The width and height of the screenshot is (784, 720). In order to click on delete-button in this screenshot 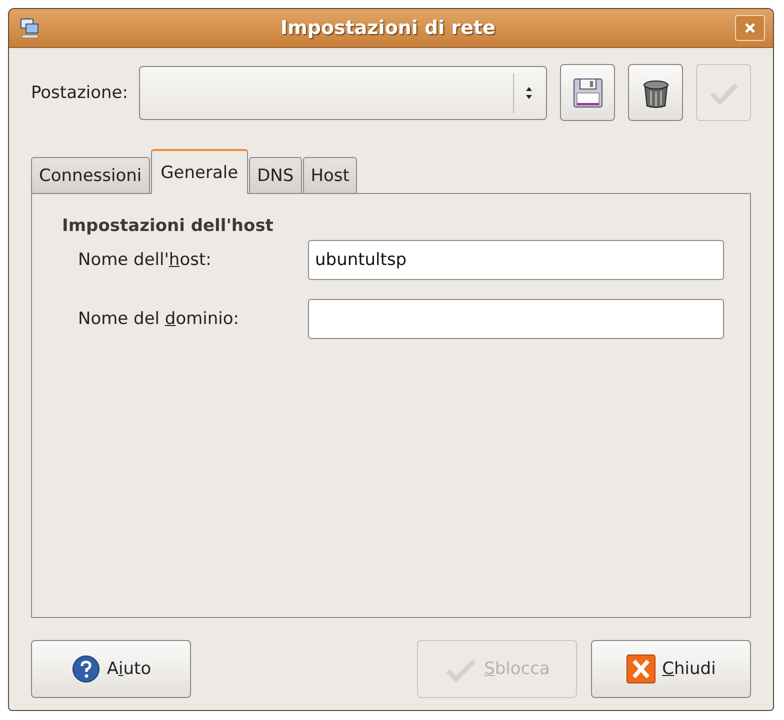, I will do `click(655, 92)`.